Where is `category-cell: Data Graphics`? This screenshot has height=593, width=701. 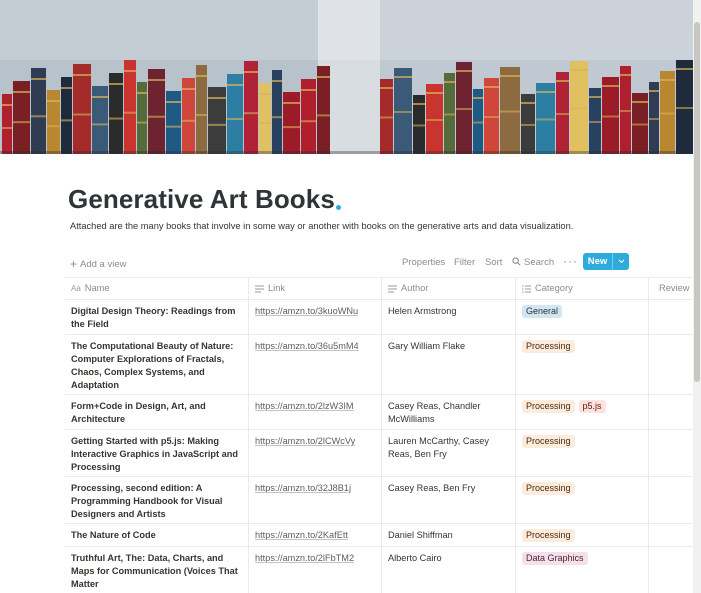 category-cell: Data Graphics is located at coordinates (582, 570).